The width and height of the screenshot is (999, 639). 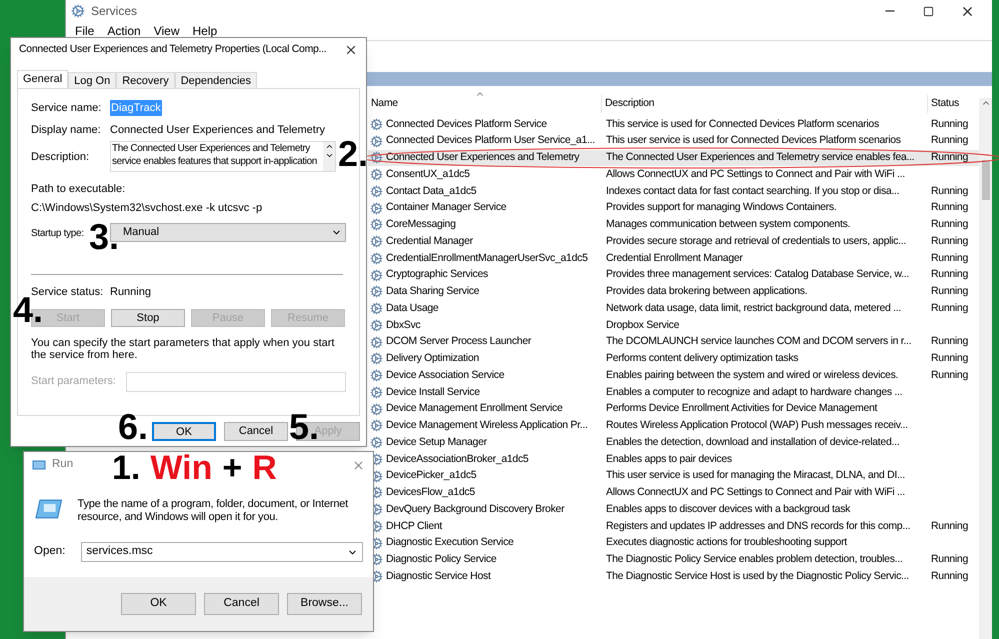 I want to click on tab: Dependencies, so click(x=216, y=80).